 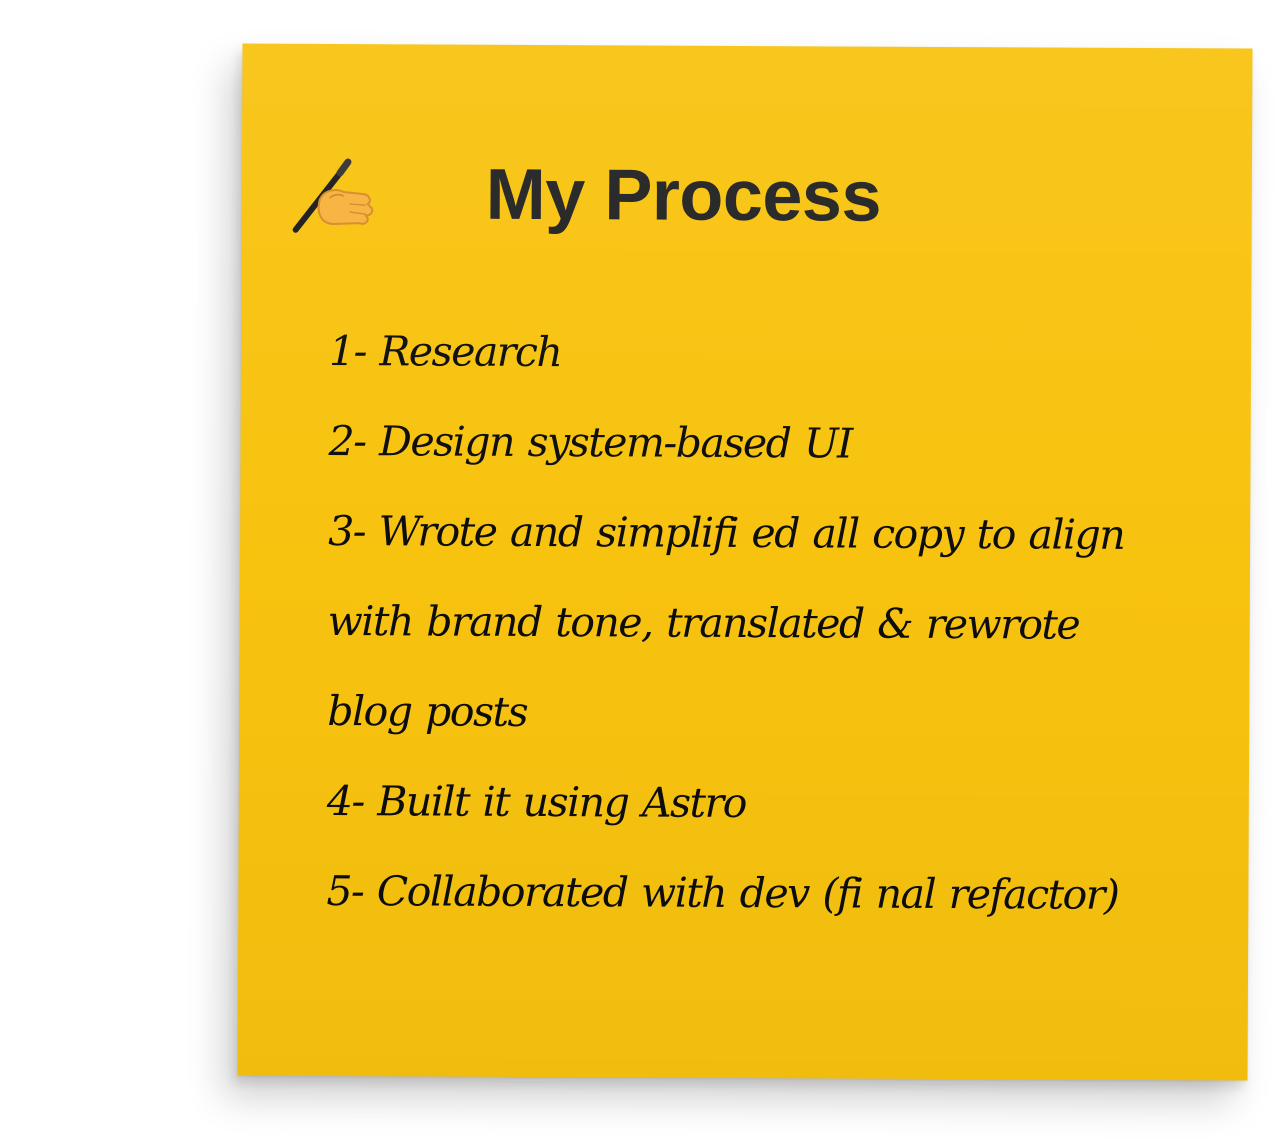 What do you see at coordinates (683, 195) in the screenshot?
I see `note-title: My Process` at bounding box center [683, 195].